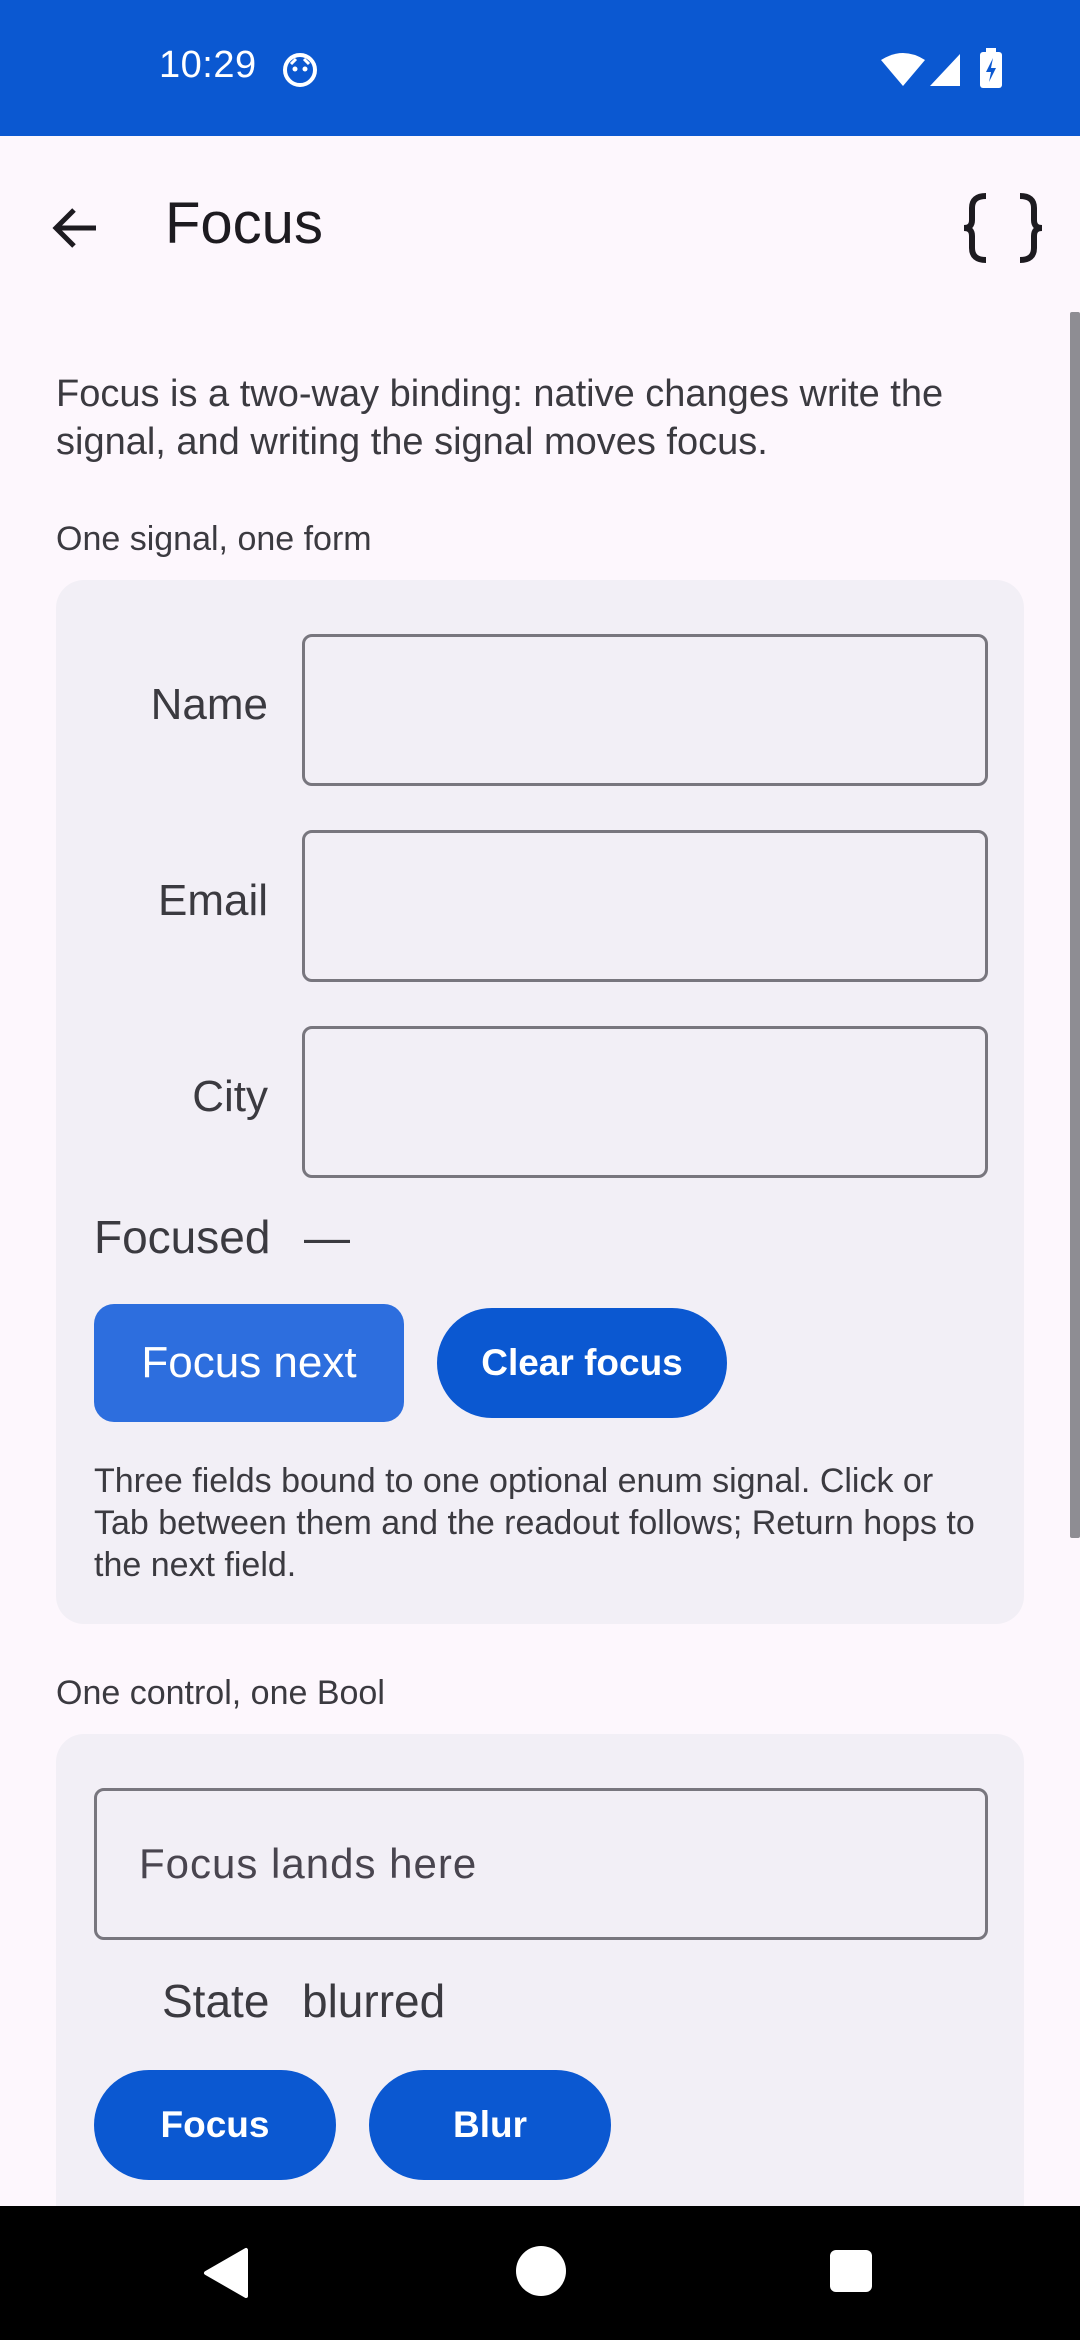 The width and height of the screenshot is (1080, 2340). What do you see at coordinates (645, 1102) in the screenshot?
I see `city-field` at bounding box center [645, 1102].